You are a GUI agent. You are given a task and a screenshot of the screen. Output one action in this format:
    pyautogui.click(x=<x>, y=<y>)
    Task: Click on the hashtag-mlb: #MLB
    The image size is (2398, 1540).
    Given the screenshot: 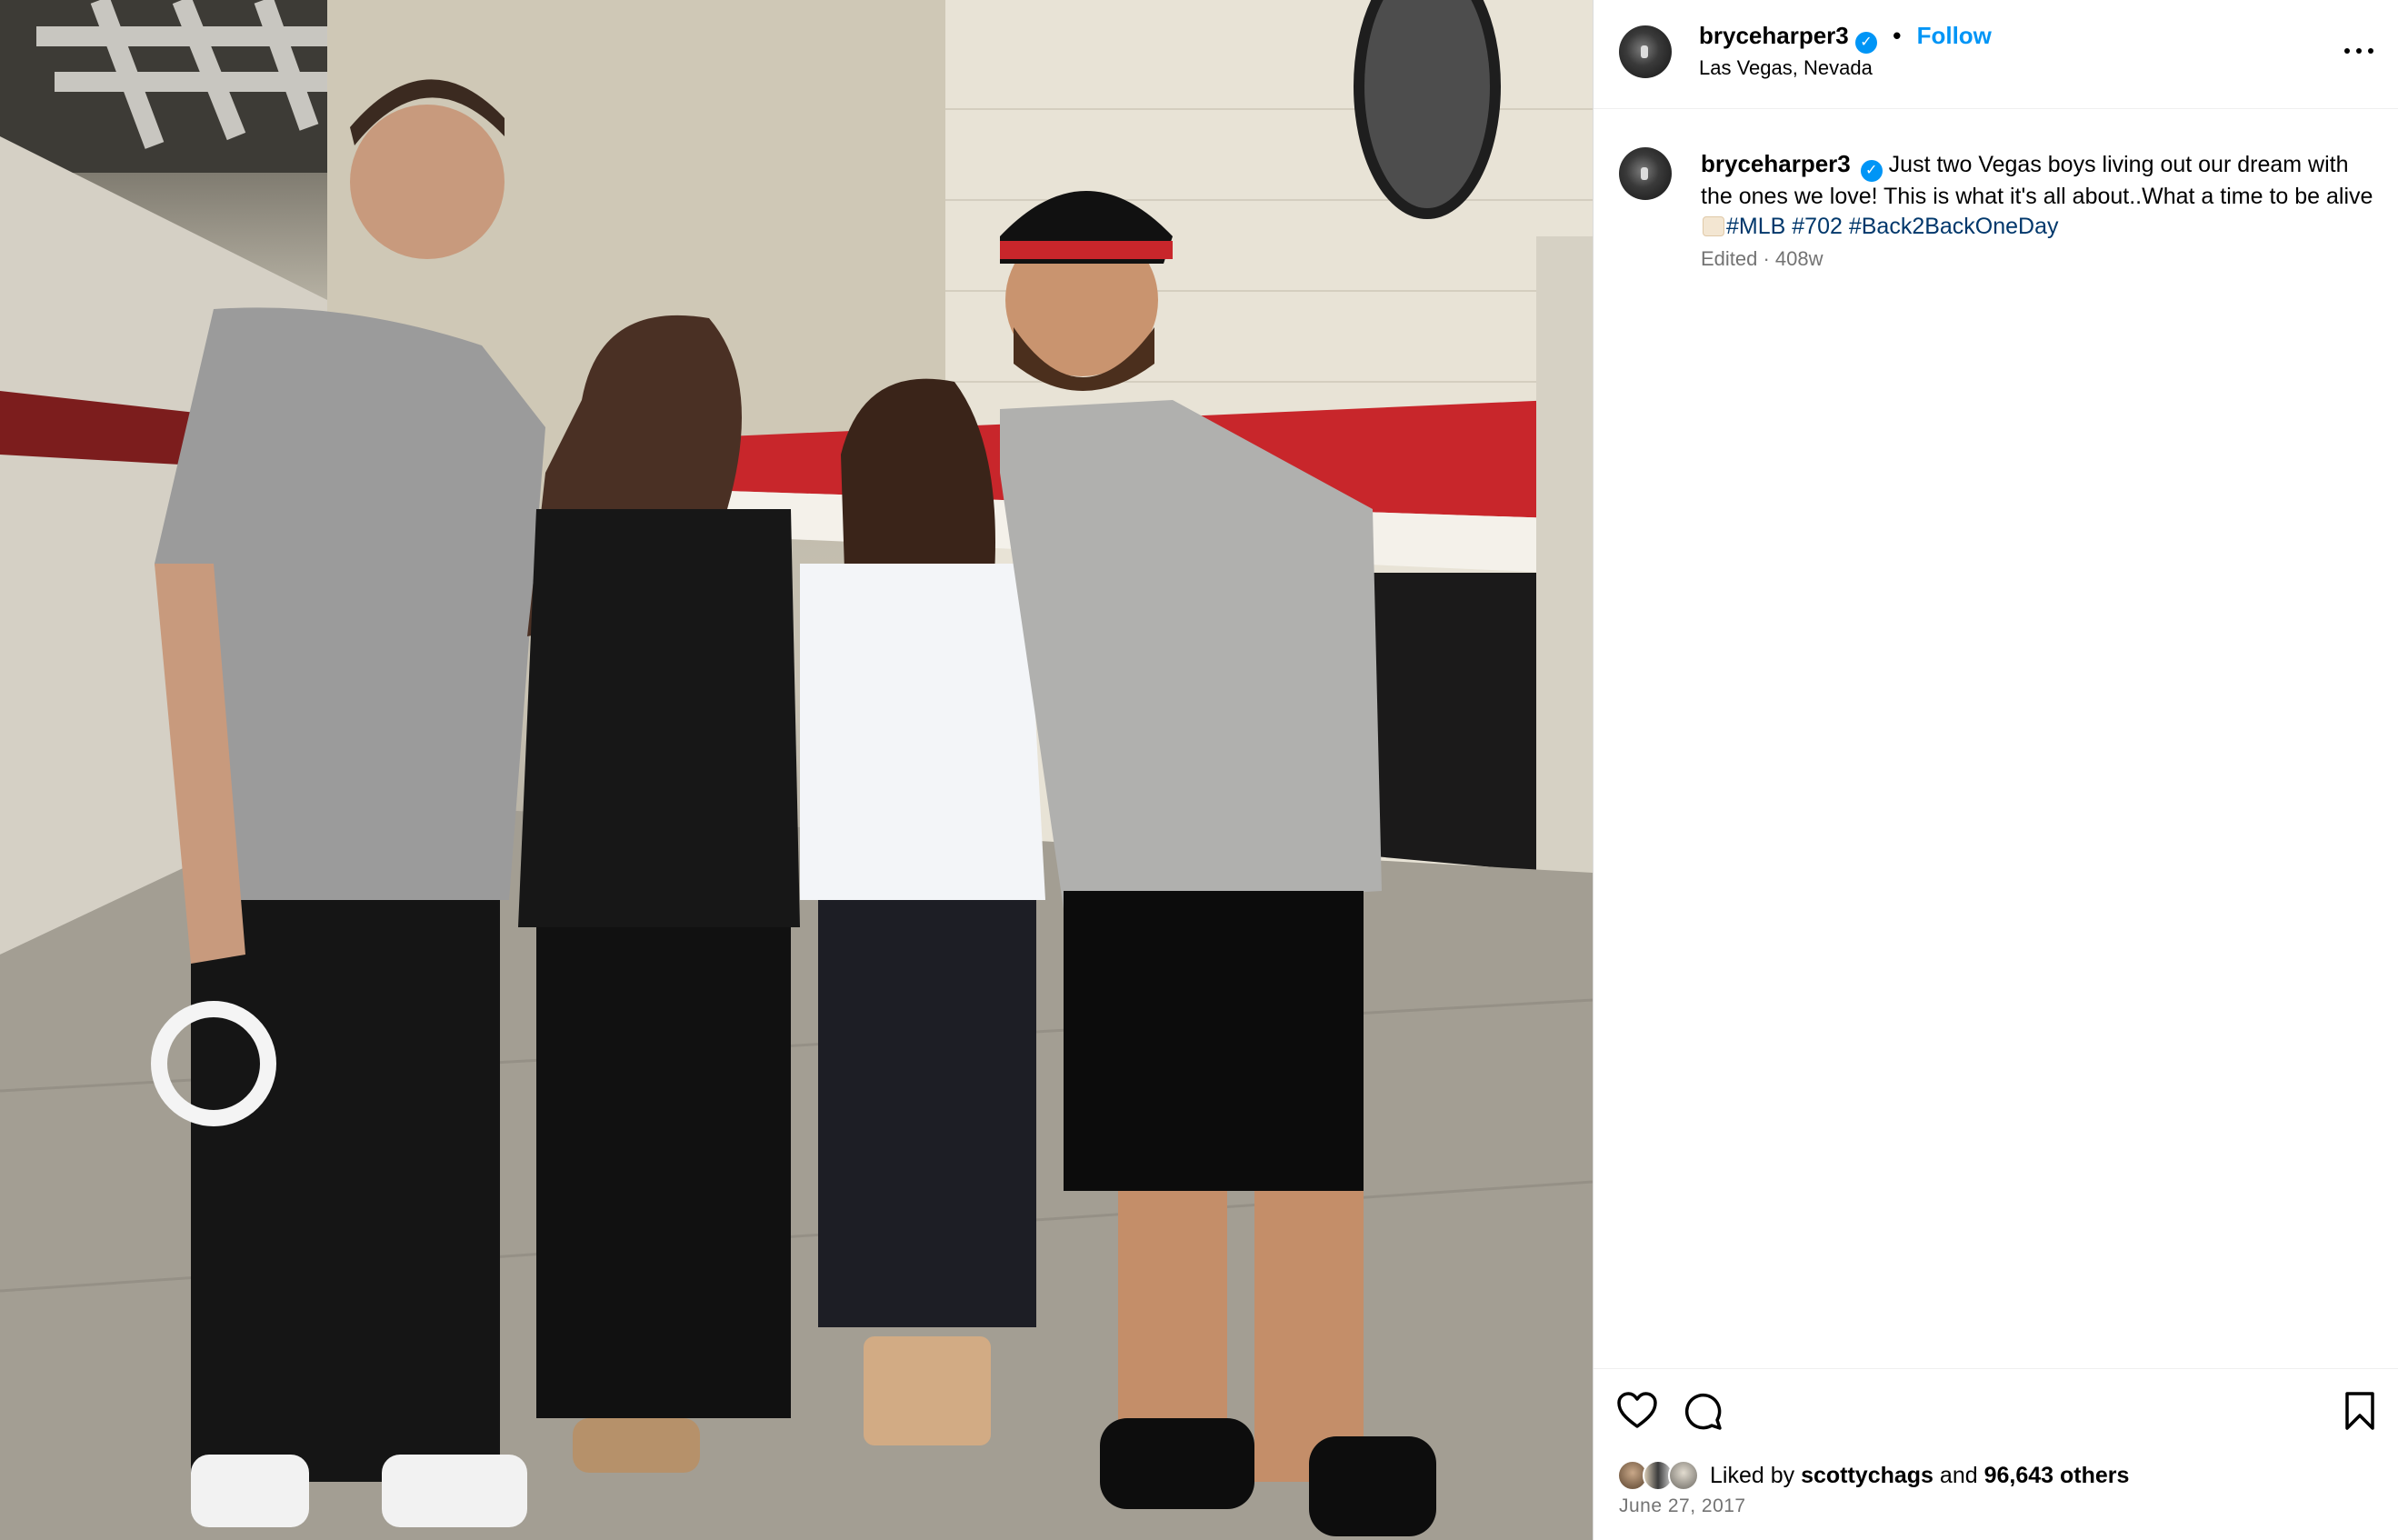 What is the action you would take?
    pyautogui.click(x=1756, y=227)
    